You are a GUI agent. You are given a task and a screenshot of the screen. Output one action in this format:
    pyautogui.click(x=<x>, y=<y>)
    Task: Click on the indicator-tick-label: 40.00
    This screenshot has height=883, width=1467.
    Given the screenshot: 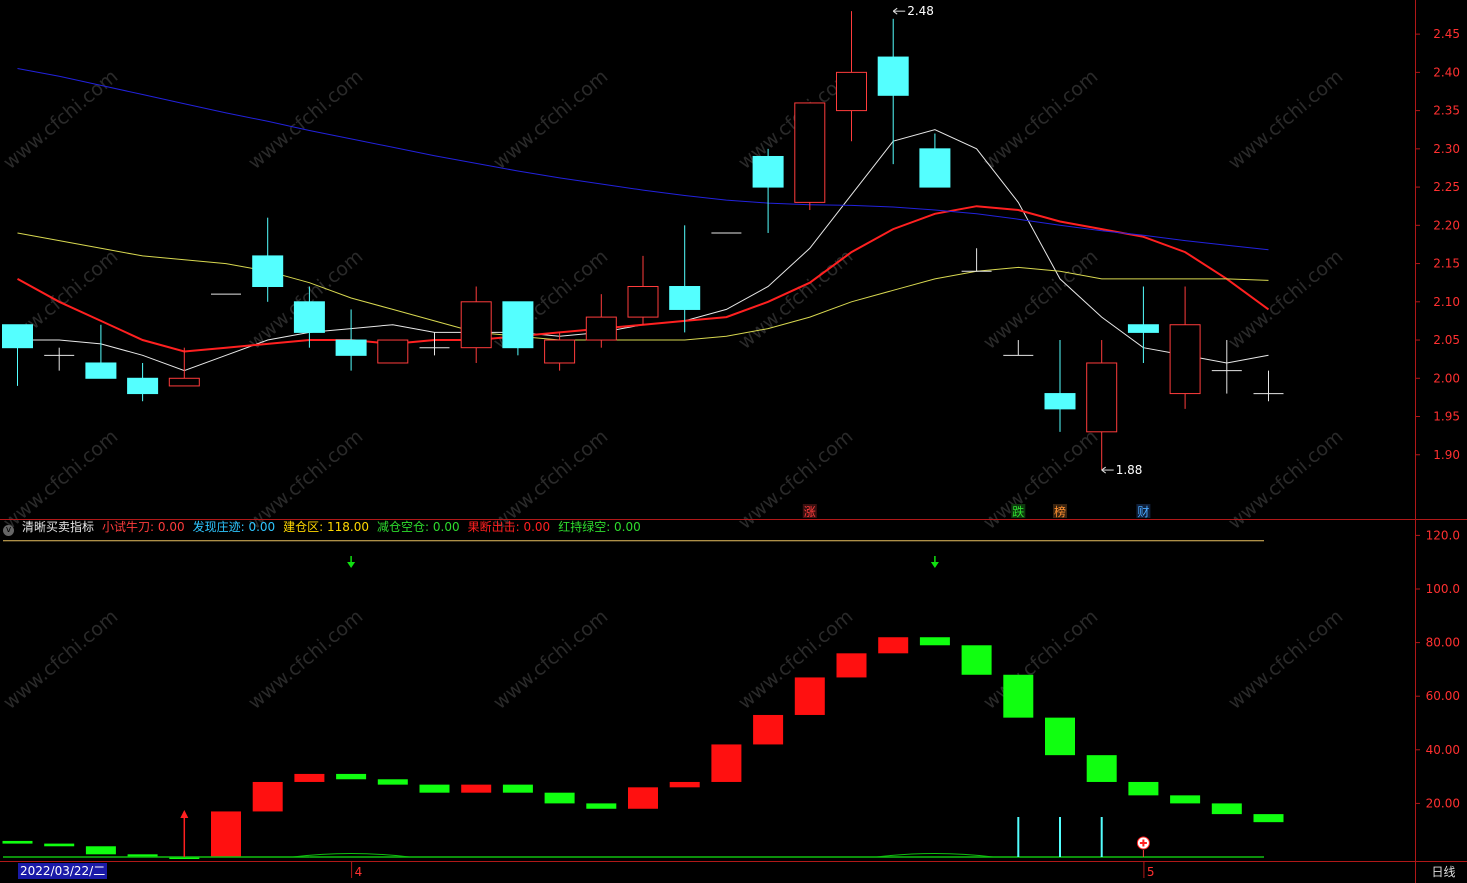 What is the action you would take?
    pyautogui.click(x=1443, y=750)
    